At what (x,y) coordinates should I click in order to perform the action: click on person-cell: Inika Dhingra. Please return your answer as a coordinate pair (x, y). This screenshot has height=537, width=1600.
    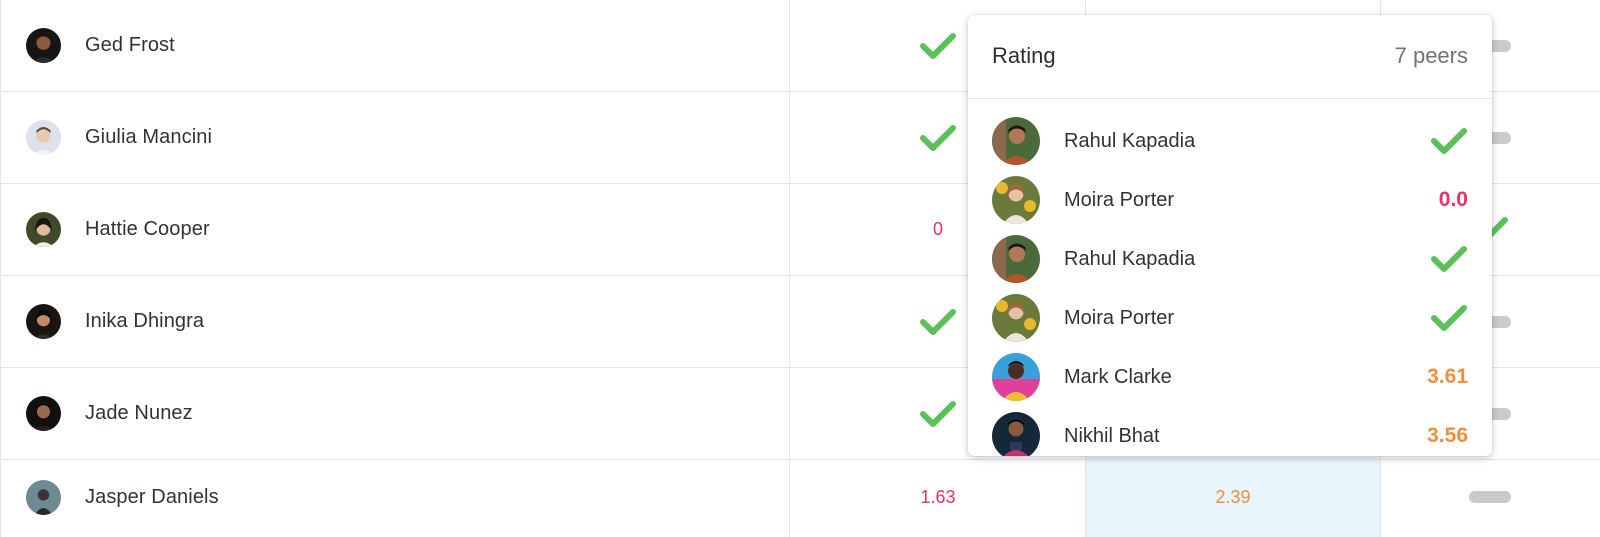
    Looking at the image, I should click on (115, 321).